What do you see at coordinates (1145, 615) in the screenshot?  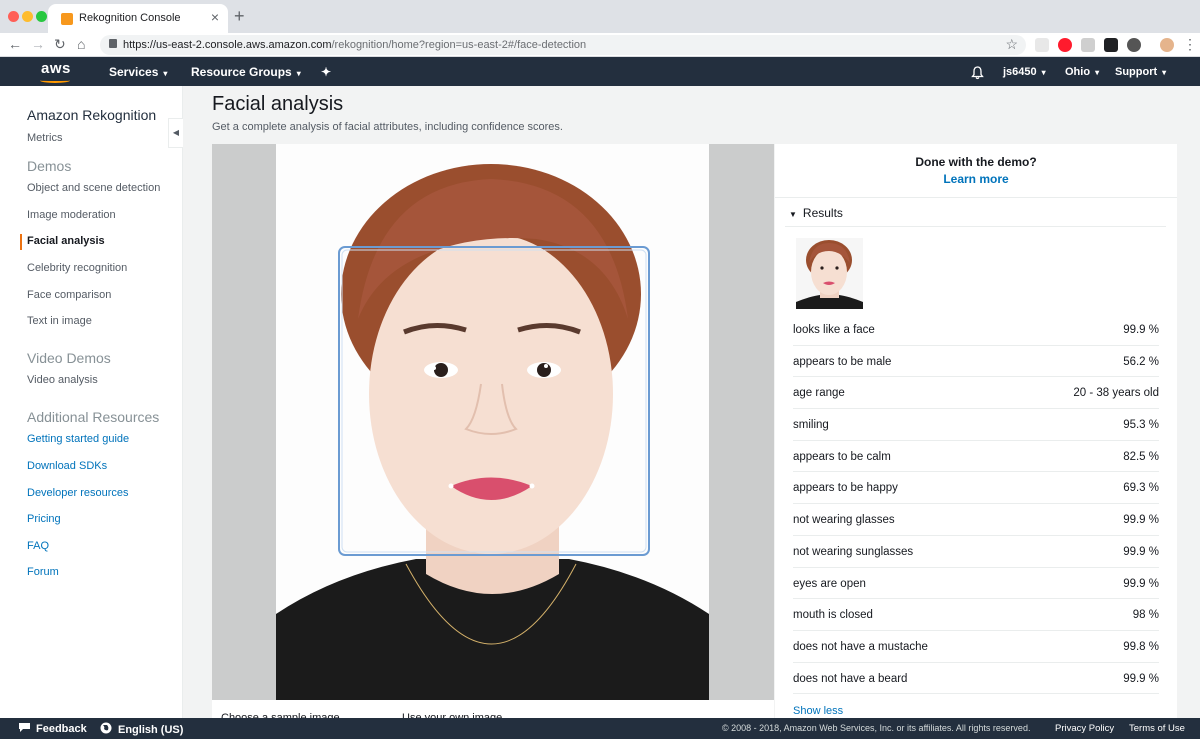 I see `result-value: 98 %` at bounding box center [1145, 615].